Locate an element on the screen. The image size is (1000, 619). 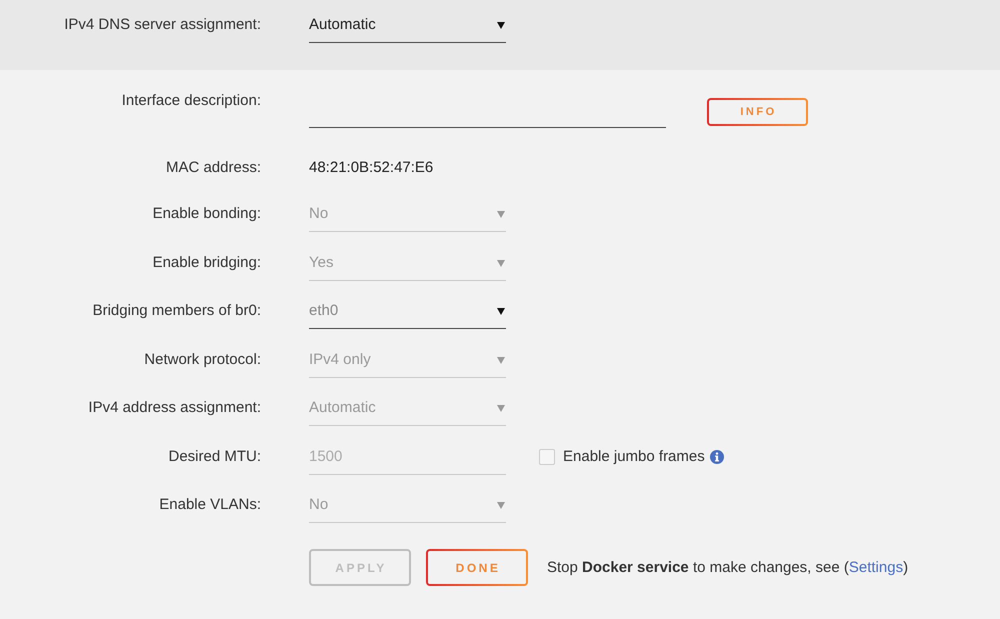
mac-value: 48:21:0B:52:47:E6 is located at coordinates (371, 168).